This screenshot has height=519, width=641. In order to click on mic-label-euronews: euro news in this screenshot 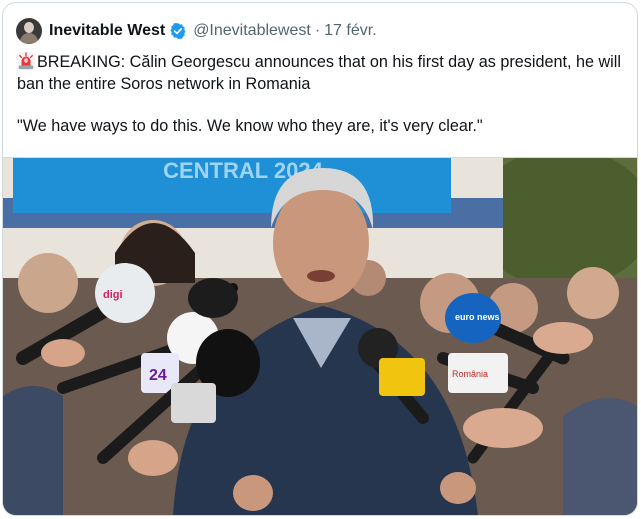, I will do `click(477, 317)`.